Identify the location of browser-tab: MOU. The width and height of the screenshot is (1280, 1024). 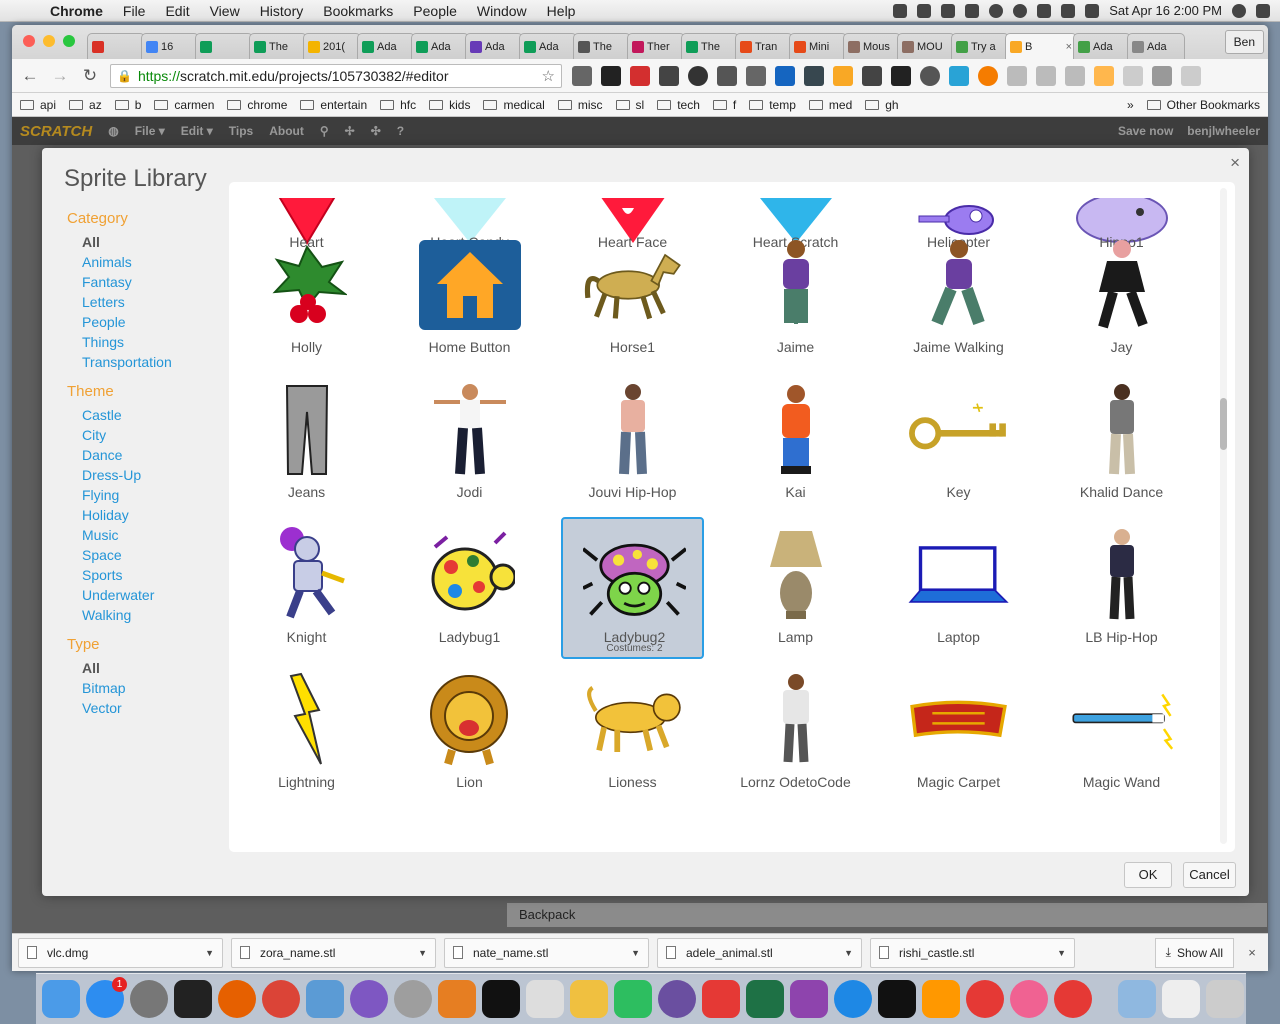
(926, 46).